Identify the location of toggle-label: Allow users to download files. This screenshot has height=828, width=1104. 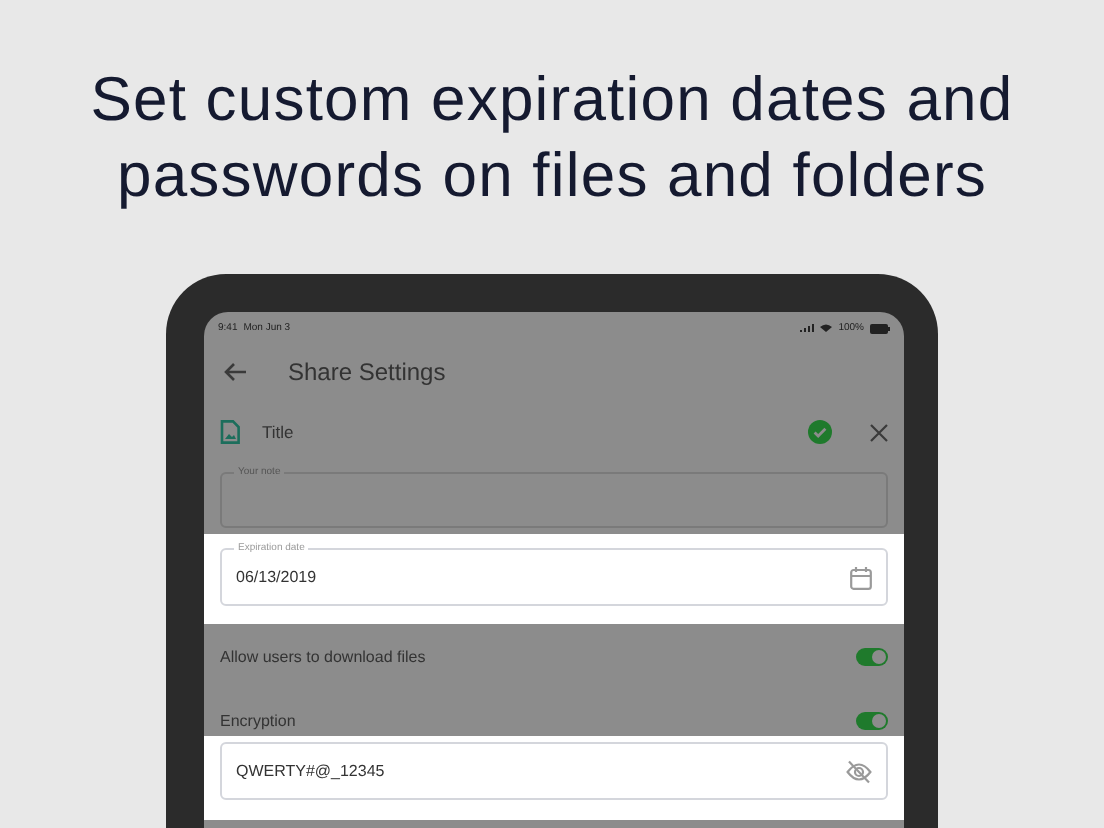
(323, 656).